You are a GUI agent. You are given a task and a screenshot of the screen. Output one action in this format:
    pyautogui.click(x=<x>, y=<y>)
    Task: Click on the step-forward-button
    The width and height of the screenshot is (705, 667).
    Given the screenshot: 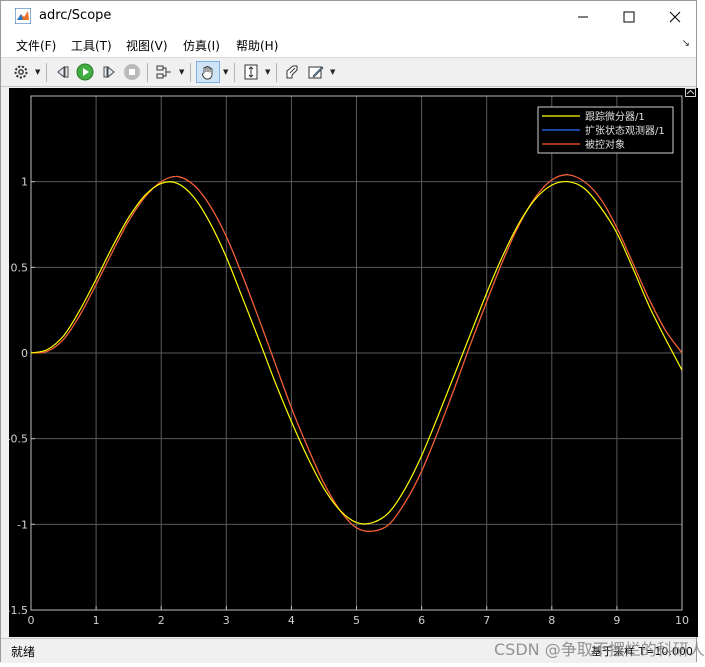 What is the action you would take?
    pyautogui.click(x=109, y=72)
    